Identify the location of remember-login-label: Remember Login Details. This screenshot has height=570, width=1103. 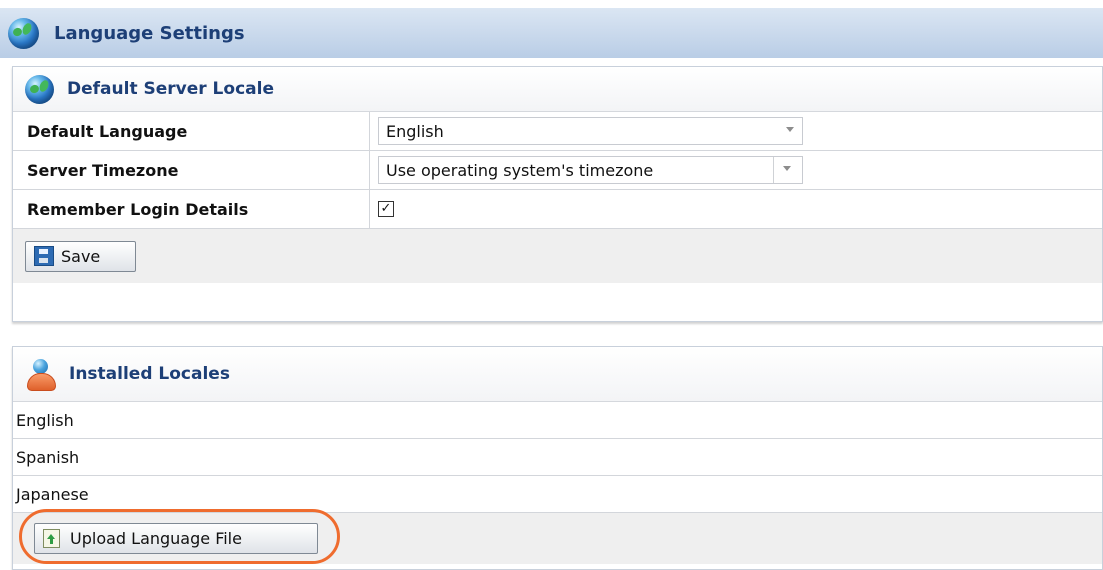
(191, 209).